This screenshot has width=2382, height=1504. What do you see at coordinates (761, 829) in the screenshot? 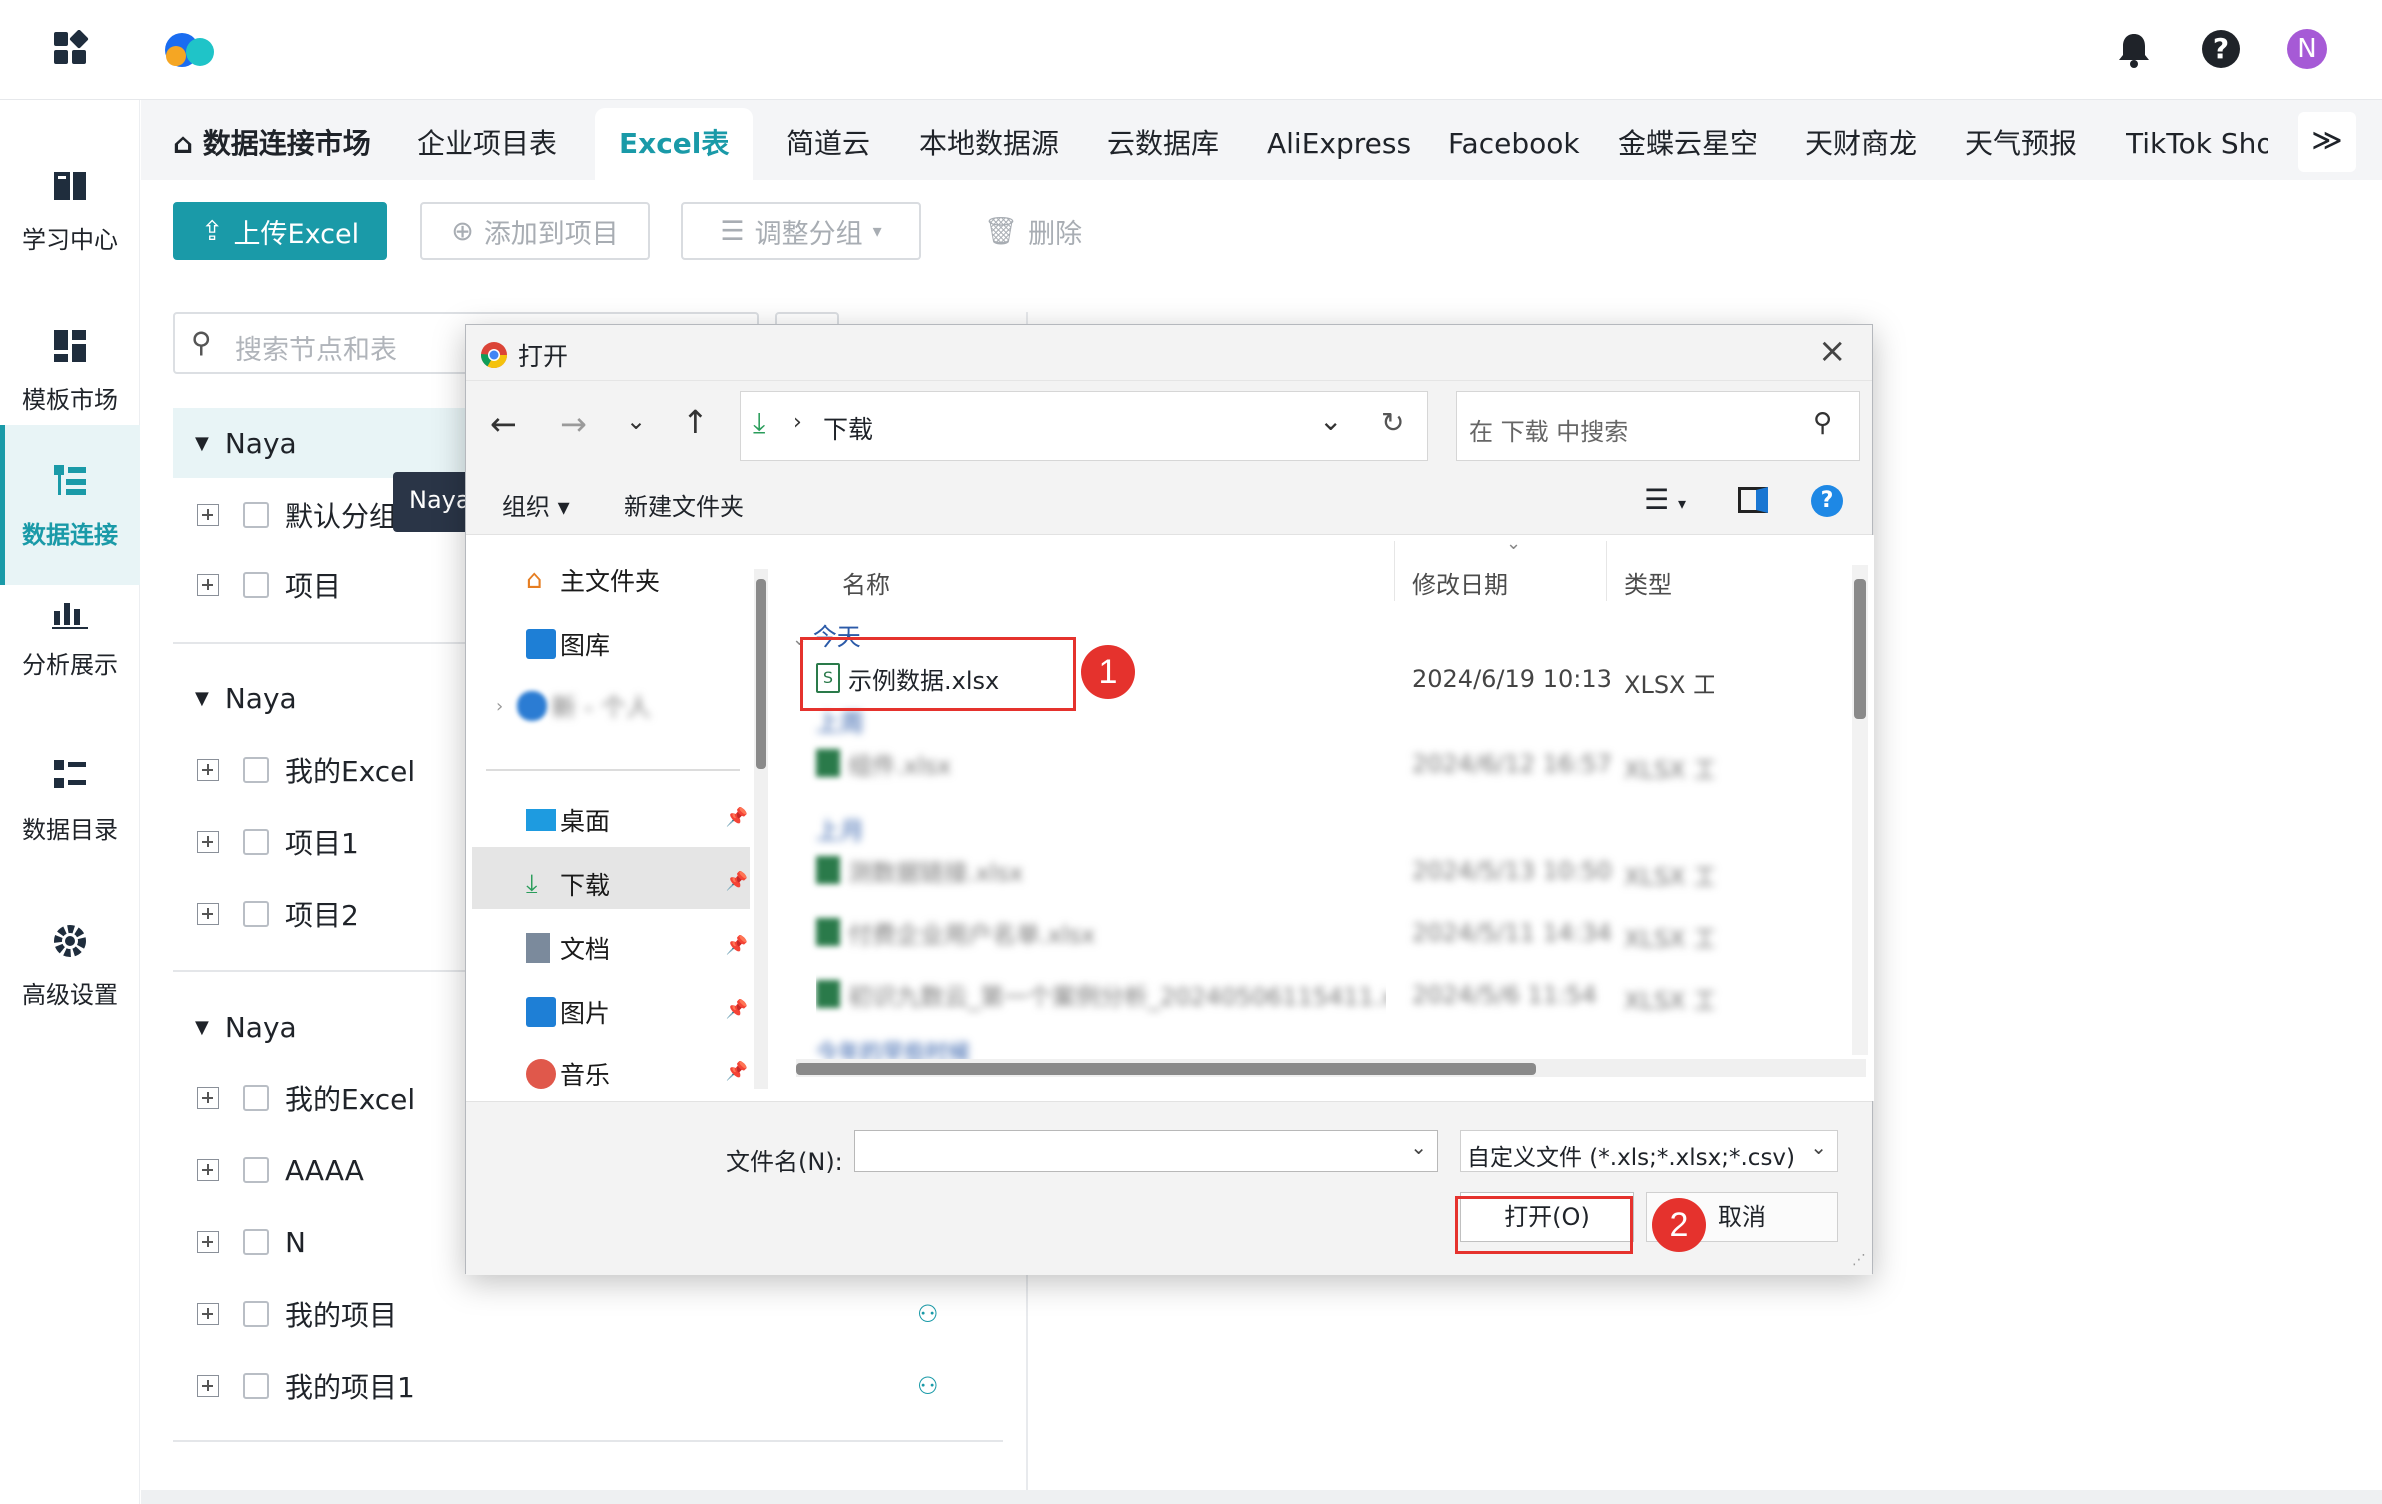
I see `nav-scrollbar` at bounding box center [761, 829].